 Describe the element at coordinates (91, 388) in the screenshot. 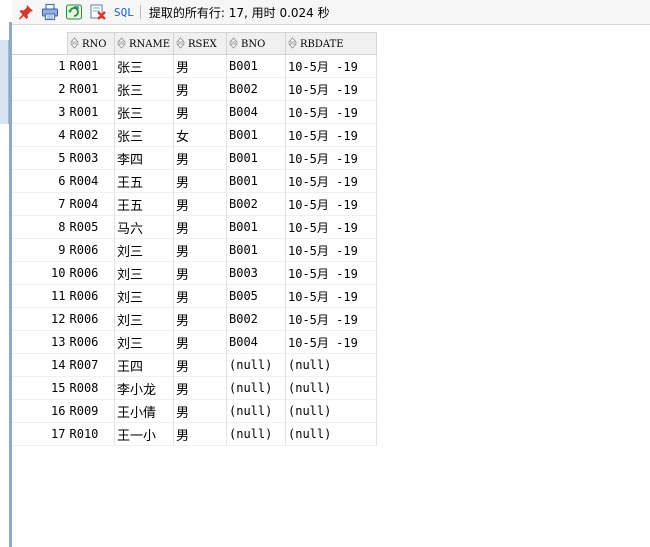

I see `cell-rno: R008` at that location.